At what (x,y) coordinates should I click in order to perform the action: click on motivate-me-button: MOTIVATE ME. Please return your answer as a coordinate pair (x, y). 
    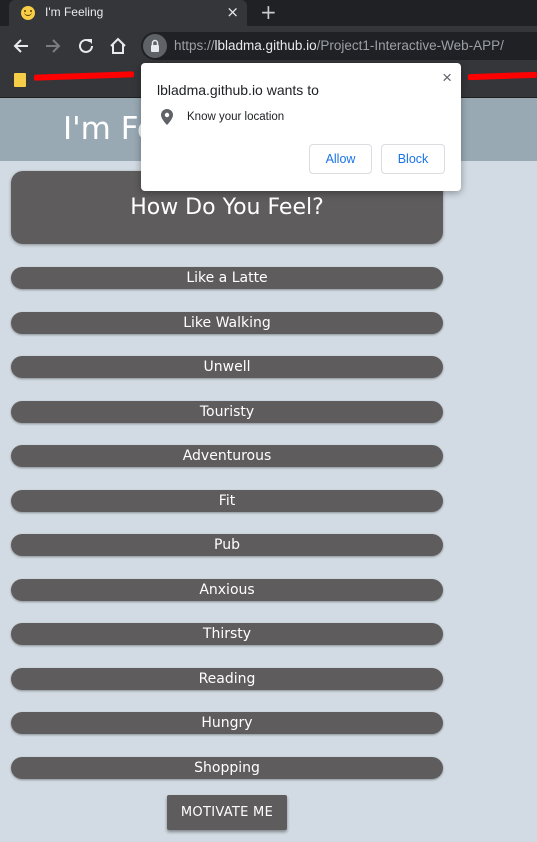
    Looking at the image, I should click on (227, 812).